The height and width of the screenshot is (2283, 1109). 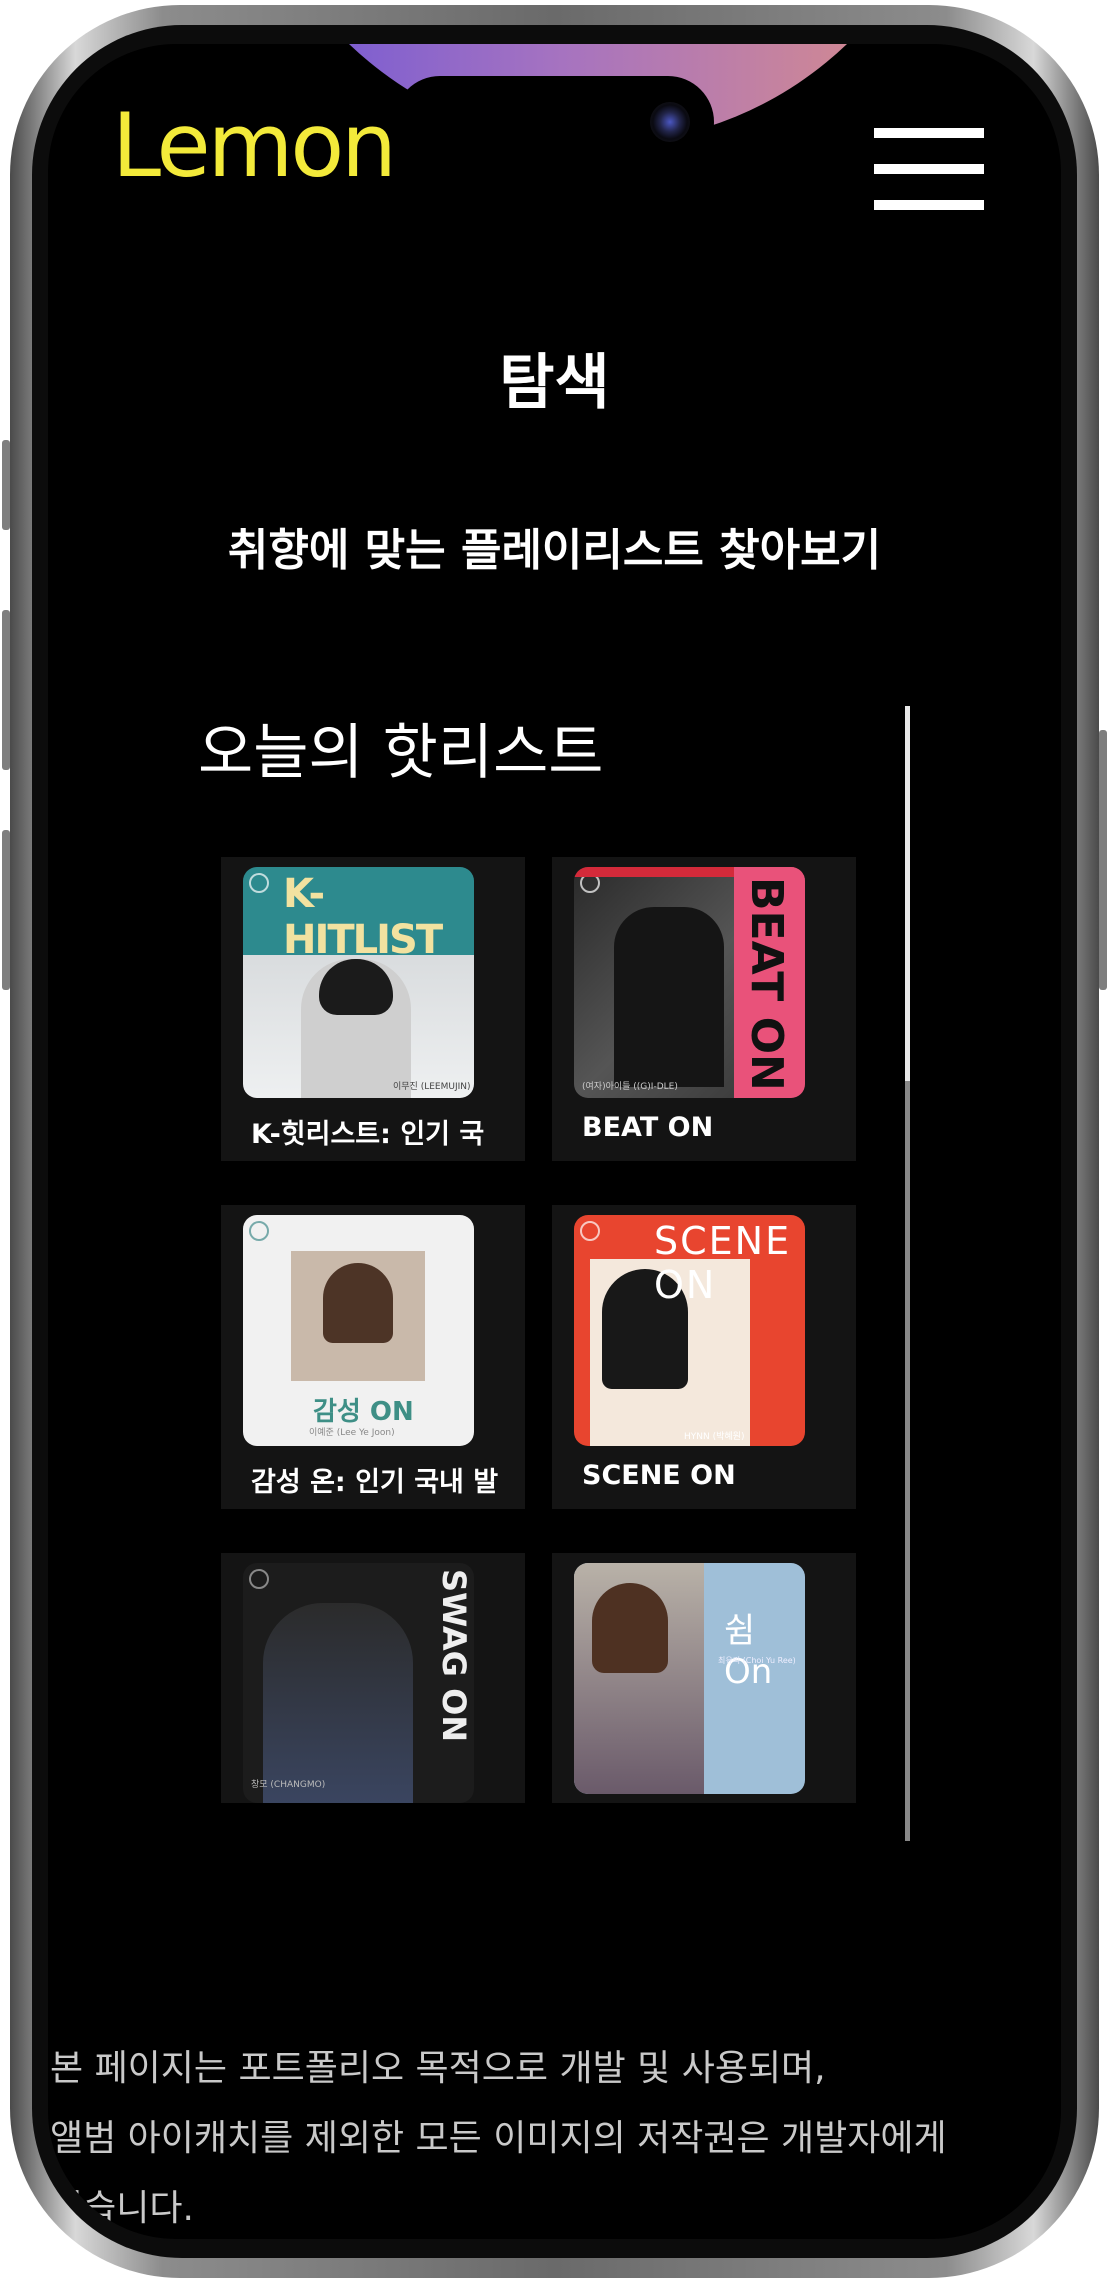 I want to click on cover-title: 쉼 On, so click(x=748, y=1651).